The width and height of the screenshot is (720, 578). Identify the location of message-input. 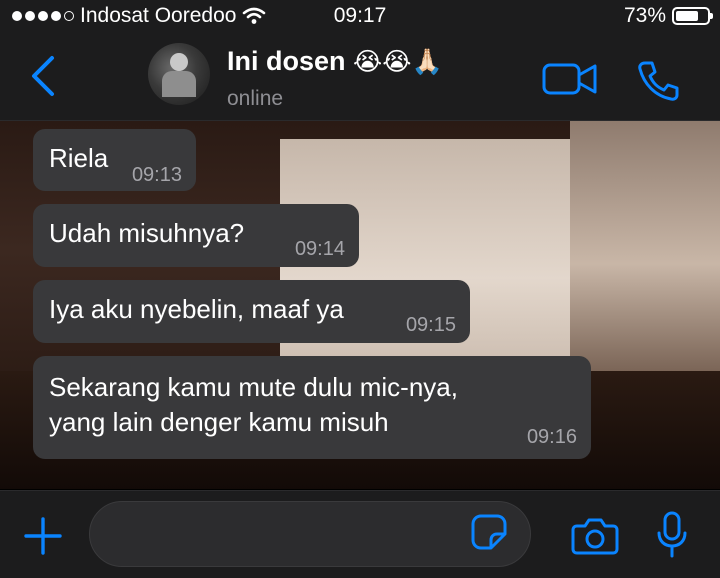
(310, 534).